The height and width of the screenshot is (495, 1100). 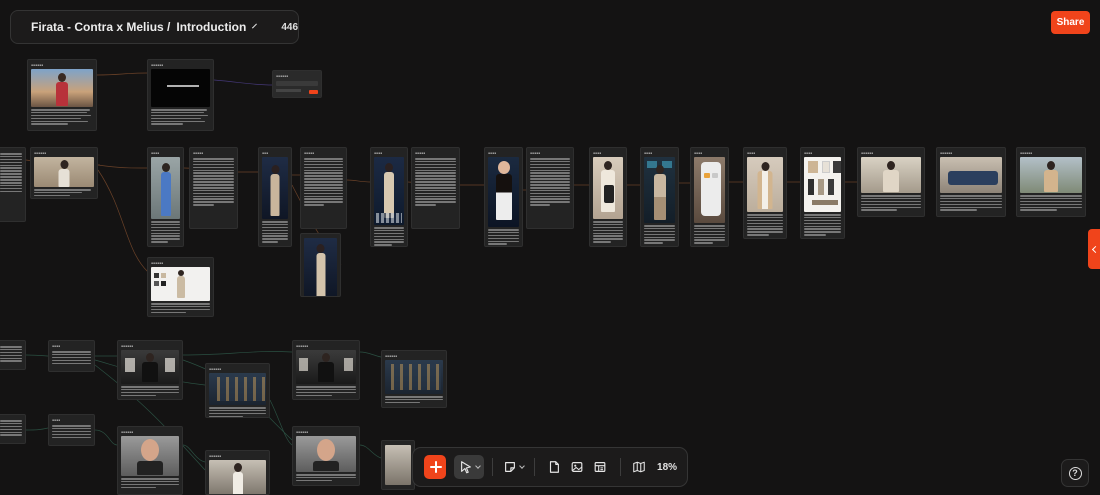 What do you see at coordinates (265, 153) in the screenshot?
I see `node-title-placeholder: ▪▪▪` at bounding box center [265, 153].